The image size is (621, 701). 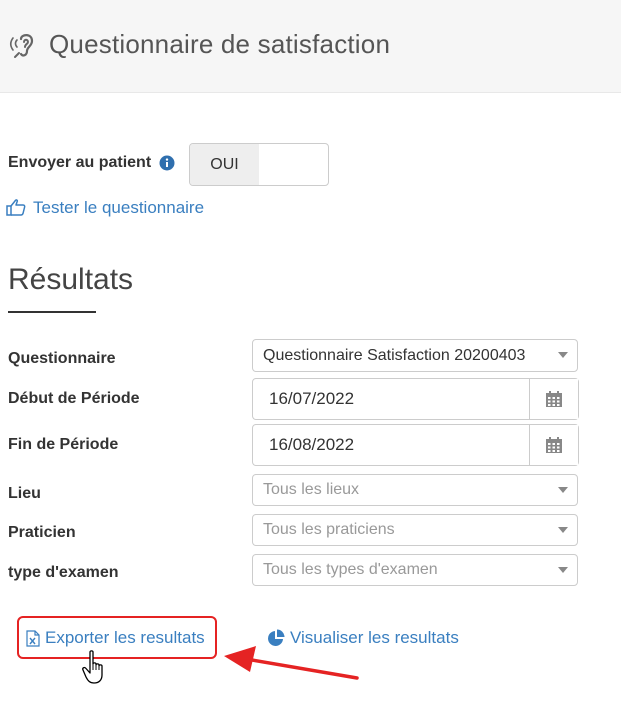 I want to click on practitioner-select-placeholder: Tous les praticiens, so click(x=329, y=529).